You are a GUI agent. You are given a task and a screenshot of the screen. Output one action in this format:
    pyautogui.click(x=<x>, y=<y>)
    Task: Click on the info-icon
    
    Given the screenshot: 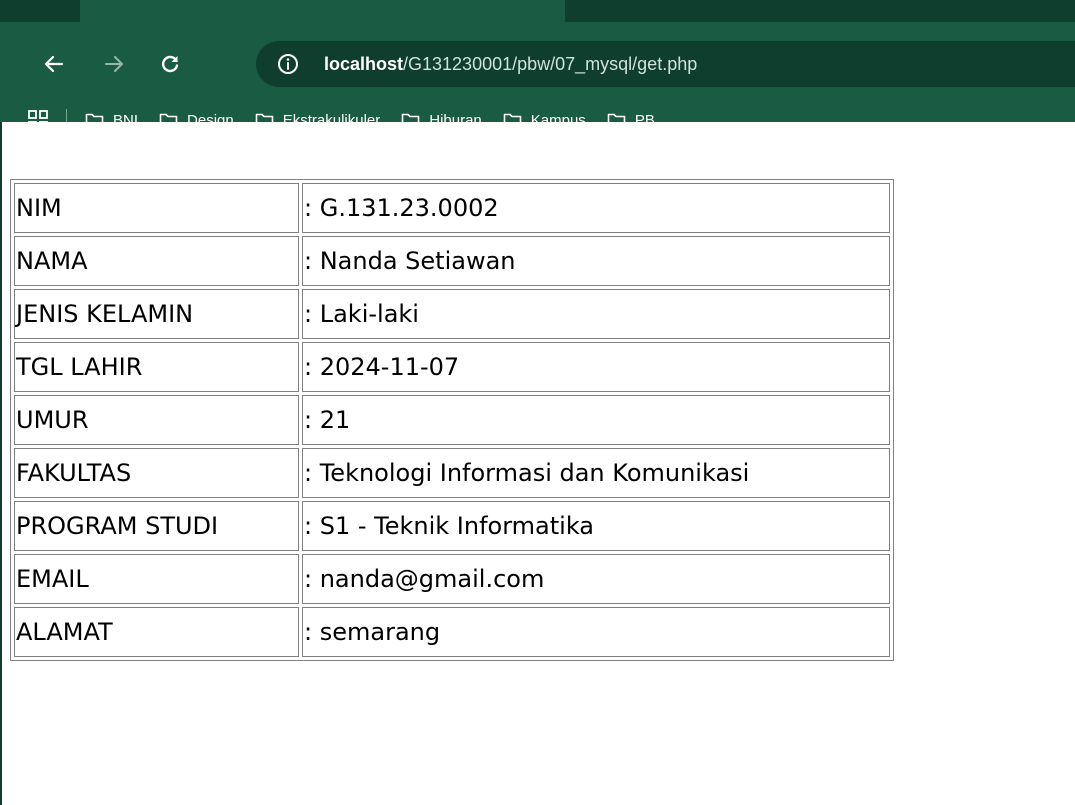 What is the action you would take?
    pyautogui.click(x=288, y=64)
    